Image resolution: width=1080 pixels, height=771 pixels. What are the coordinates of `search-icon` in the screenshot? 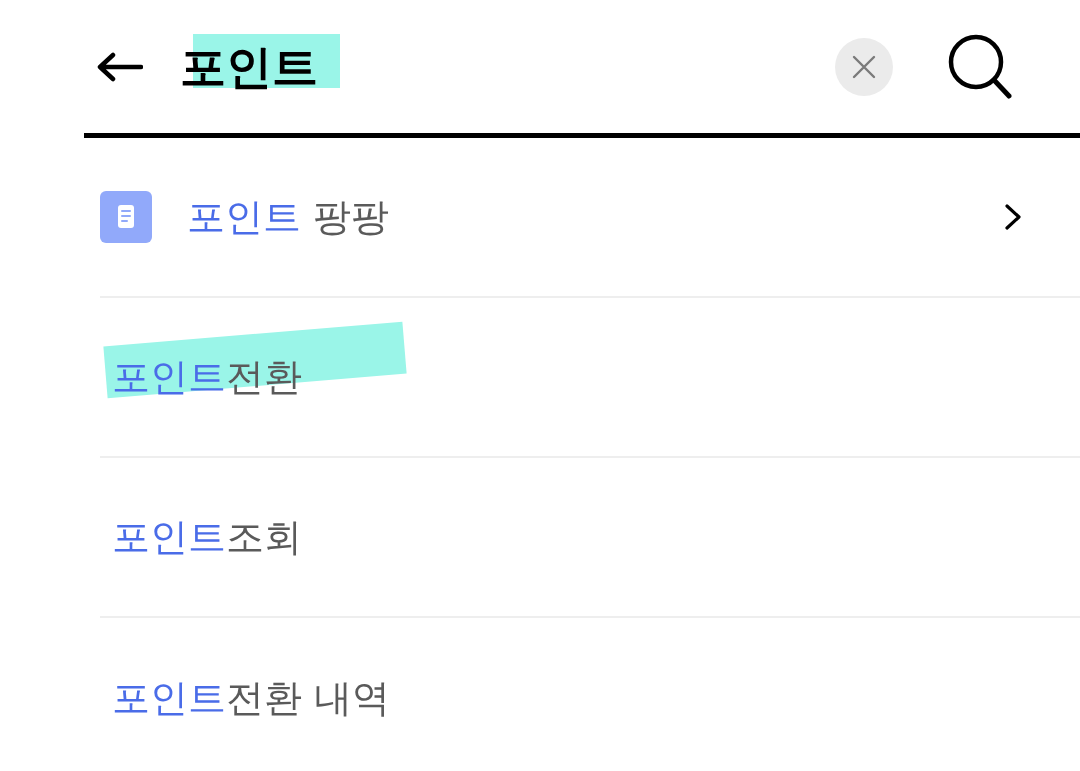 It's located at (980, 66).